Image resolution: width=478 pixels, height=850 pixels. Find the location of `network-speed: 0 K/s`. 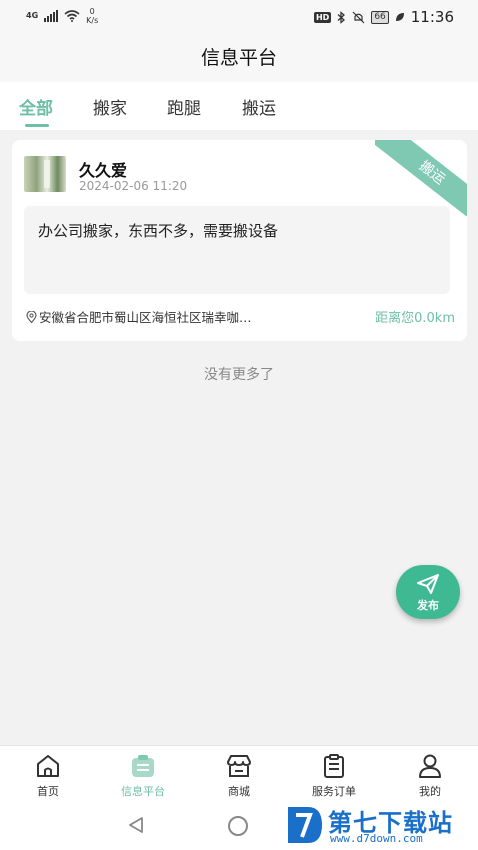

network-speed: 0 K/s is located at coordinates (92, 16).